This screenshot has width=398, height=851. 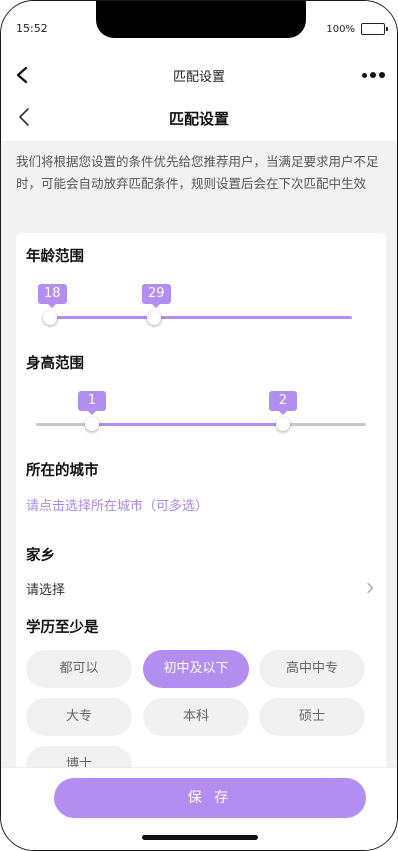 I want to click on edu-option-bachelor: 本科, so click(x=196, y=717).